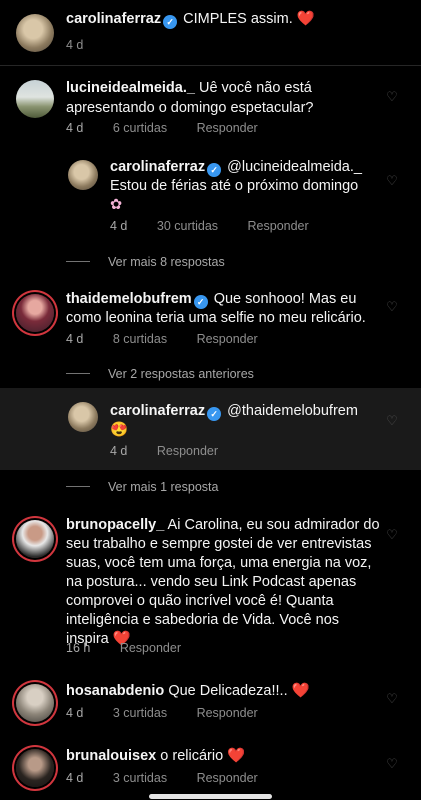 Image resolution: width=421 pixels, height=800 pixels. What do you see at coordinates (210, 796) in the screenshot?
I see `home-indicator` at bounding box center [210, 796].